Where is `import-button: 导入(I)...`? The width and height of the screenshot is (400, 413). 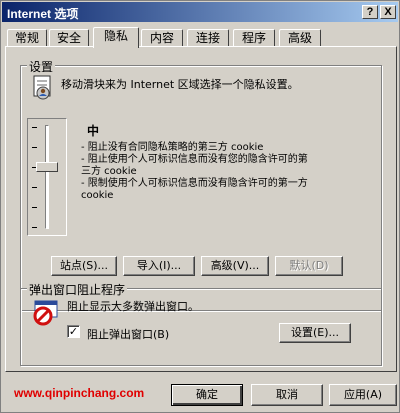 import-button: 导入(I)... is located at coordinates (159, 266).